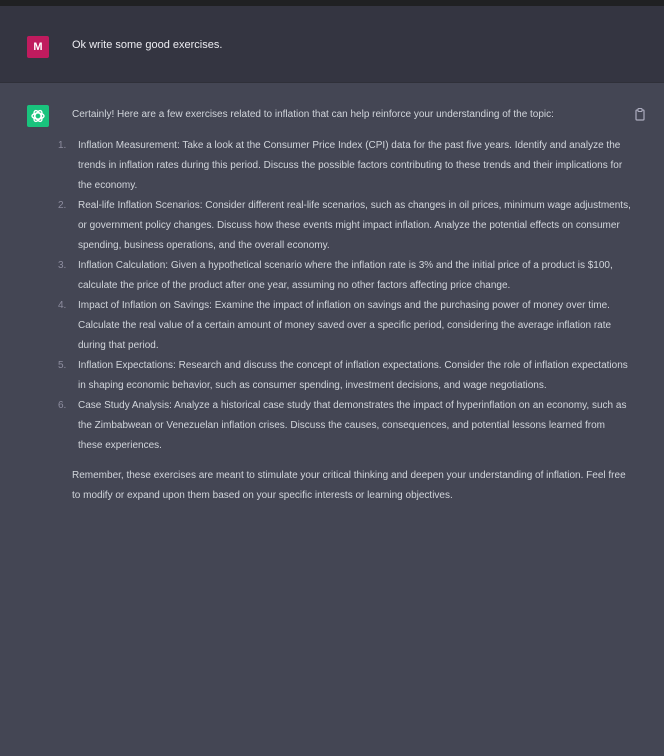 The width and height of the screenshot is (664, 756). I want to click on list-item-number: 4., so click(62, 305).